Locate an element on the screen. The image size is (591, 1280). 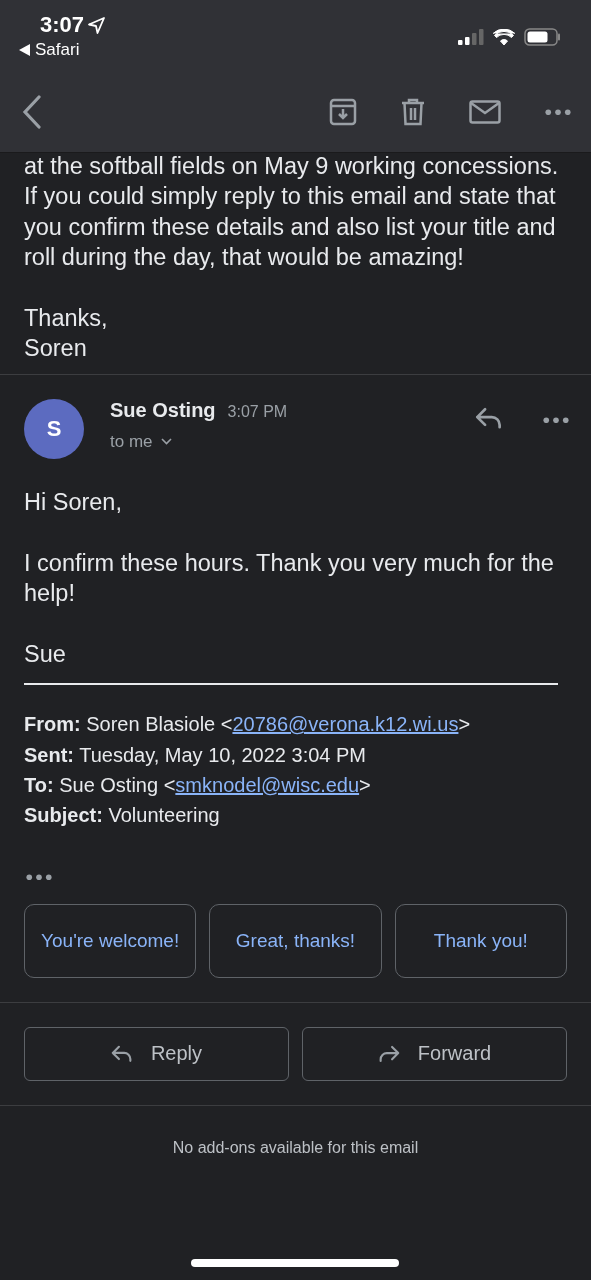
body-text: Hi Soren, is located at coordinates (73, 502).